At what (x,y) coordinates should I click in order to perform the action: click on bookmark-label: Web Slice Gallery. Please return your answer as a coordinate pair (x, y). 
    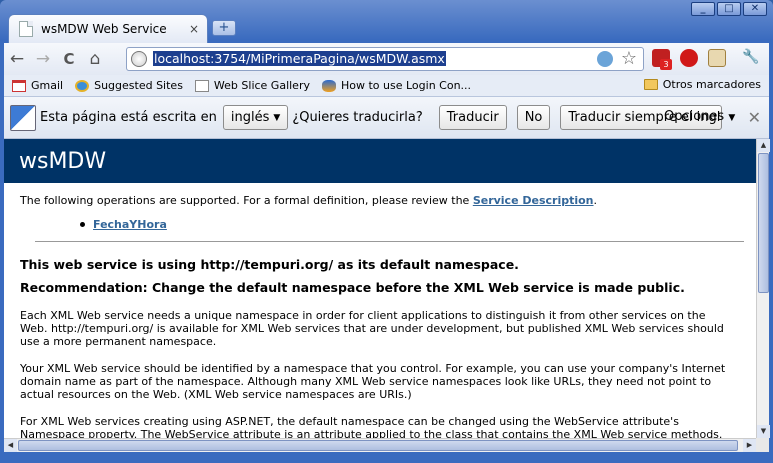
    Looking at the image, I should click on (261, 85).